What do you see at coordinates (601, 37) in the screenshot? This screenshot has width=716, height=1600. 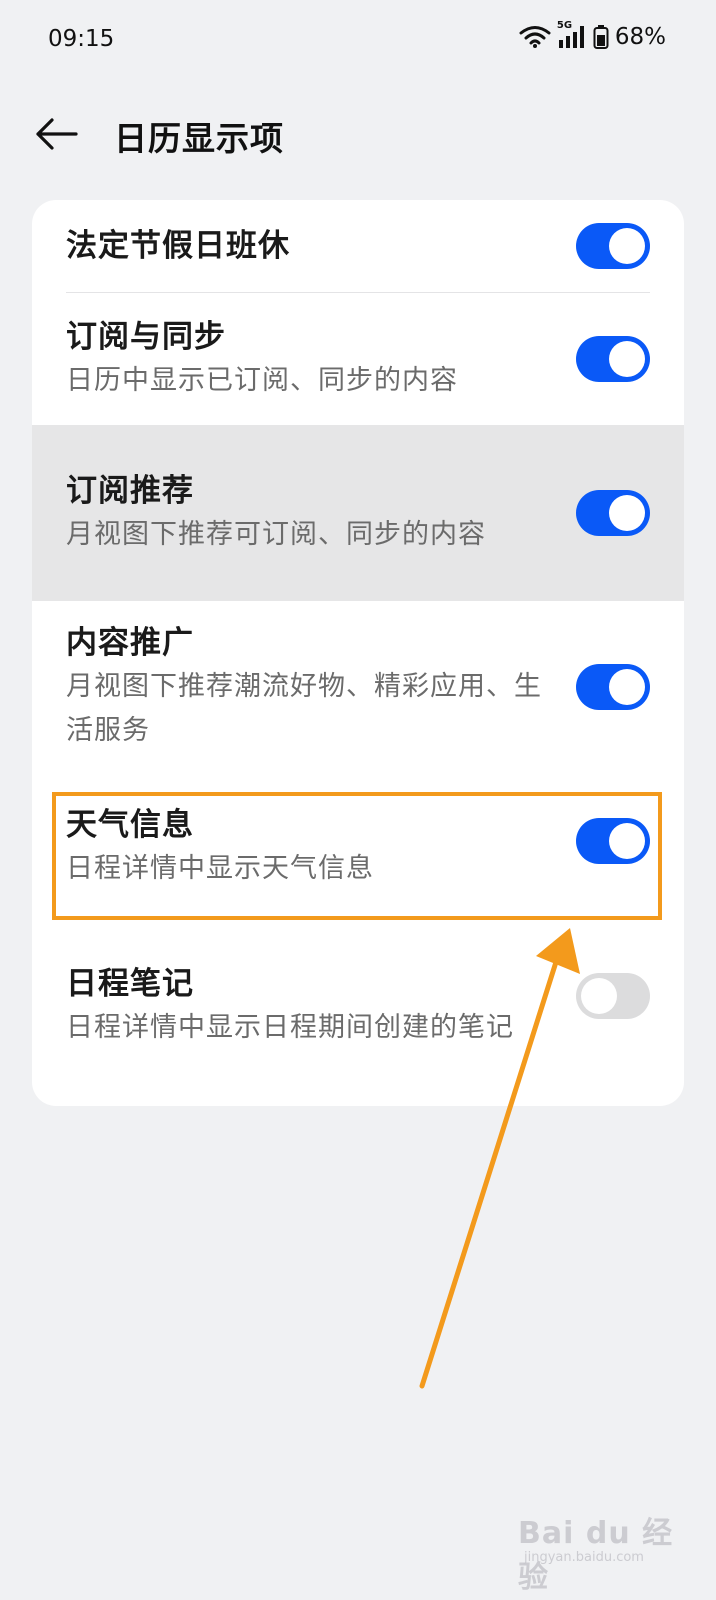 I see `battery-icon` at bounding box center [601, 37].